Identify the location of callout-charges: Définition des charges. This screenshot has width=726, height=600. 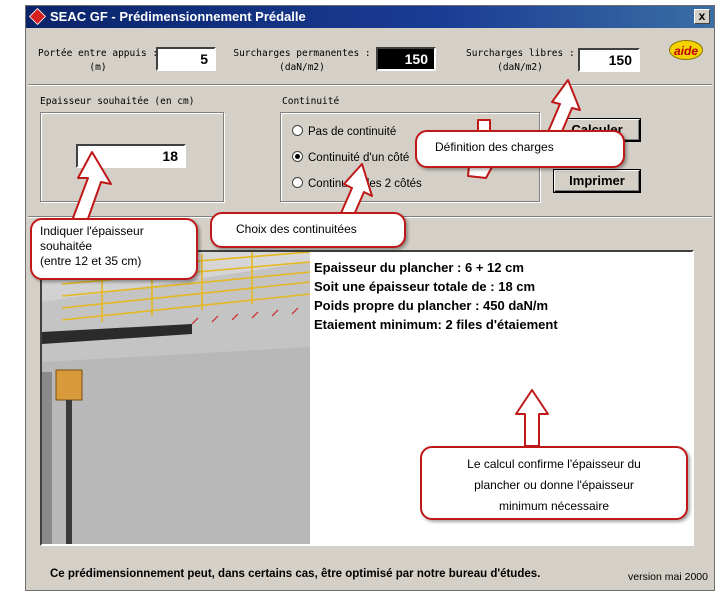
(520, 149).